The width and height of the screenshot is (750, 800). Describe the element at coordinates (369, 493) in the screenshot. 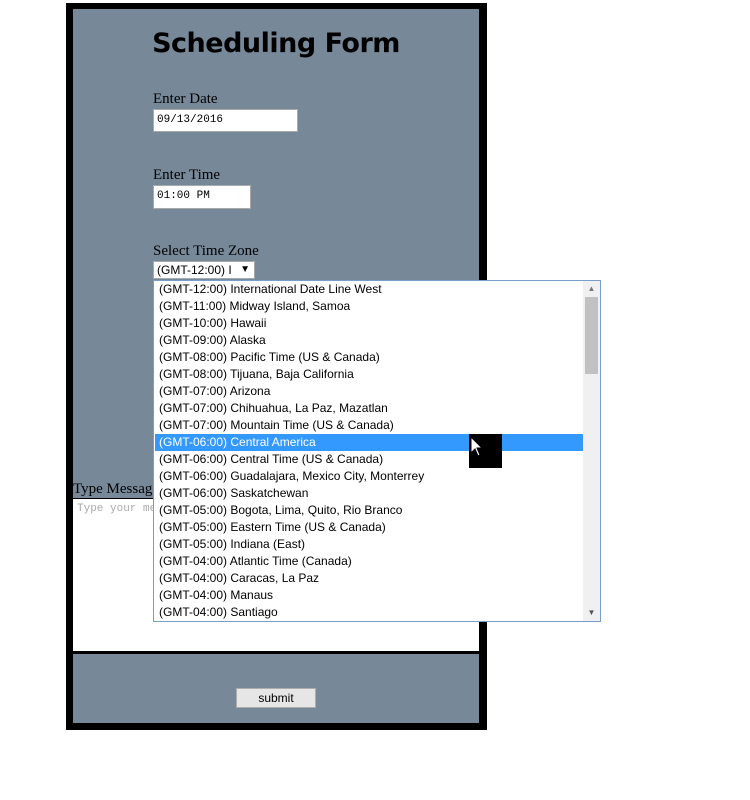

I see `timezone-option: (GMT-06:00) Saskatchewan` at that location.